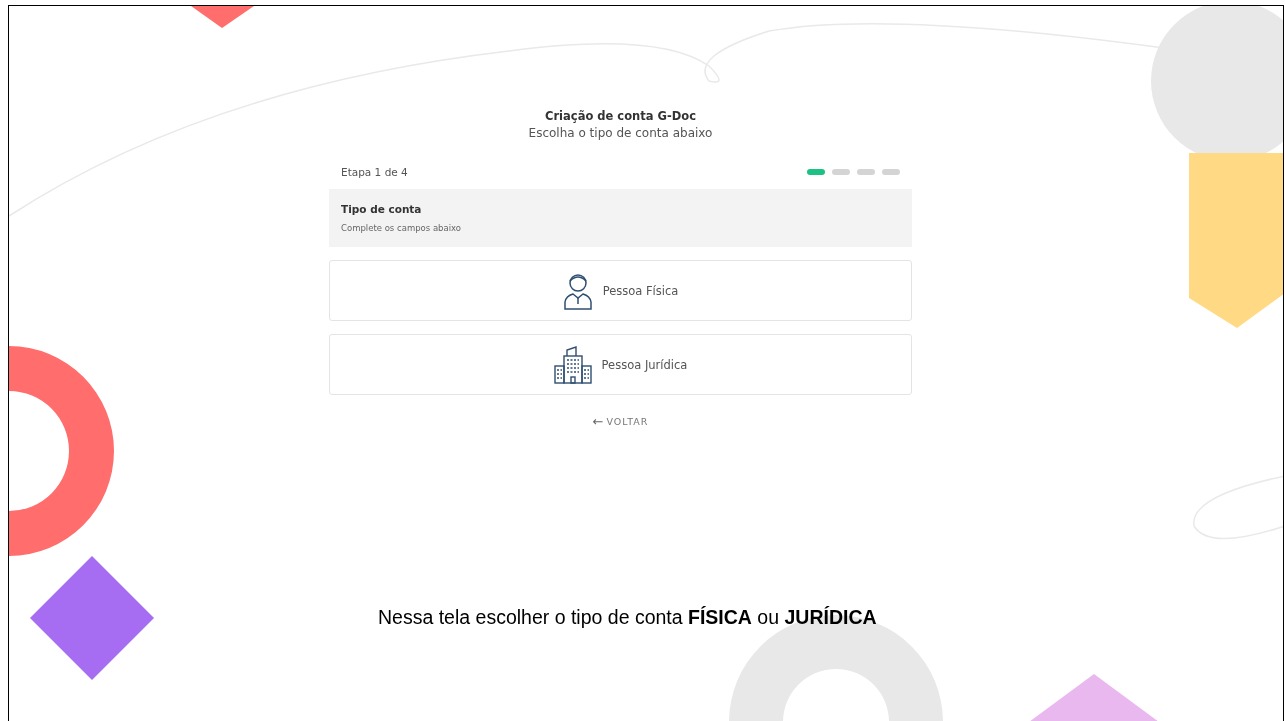 Image resolution: width=1285 pixels, height=721 pixels. Describe the element at coordinates (577, 290) in the screenshot. I see `person-icon` at that location.